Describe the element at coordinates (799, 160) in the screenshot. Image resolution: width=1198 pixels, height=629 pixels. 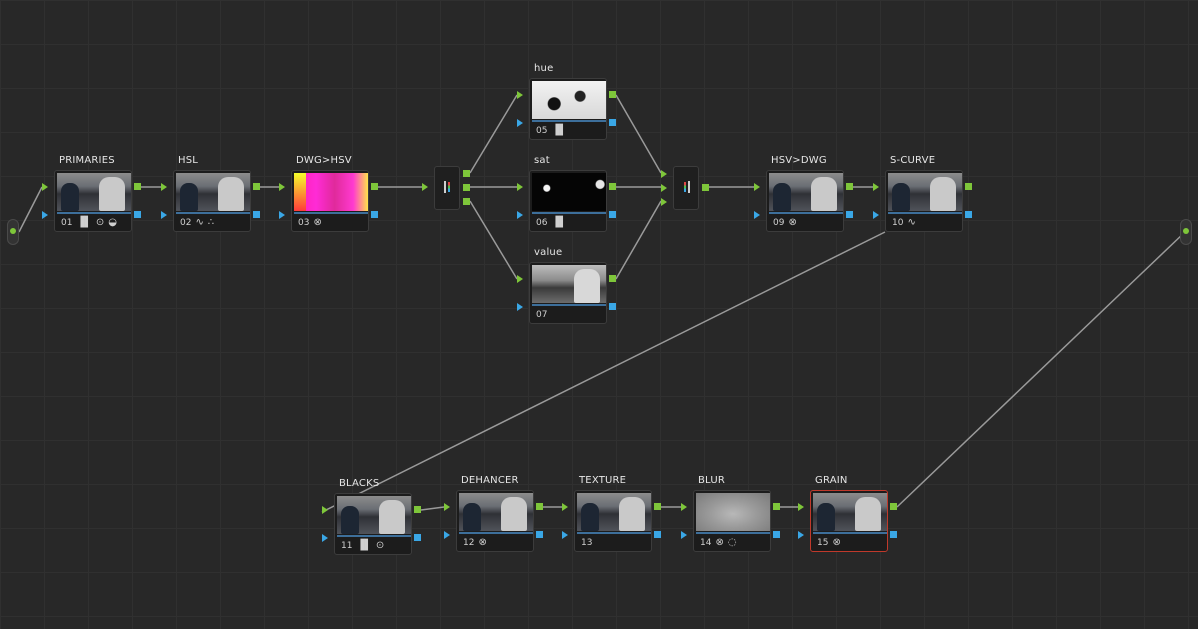
I see `node-label: HSV>DWG` at that location.